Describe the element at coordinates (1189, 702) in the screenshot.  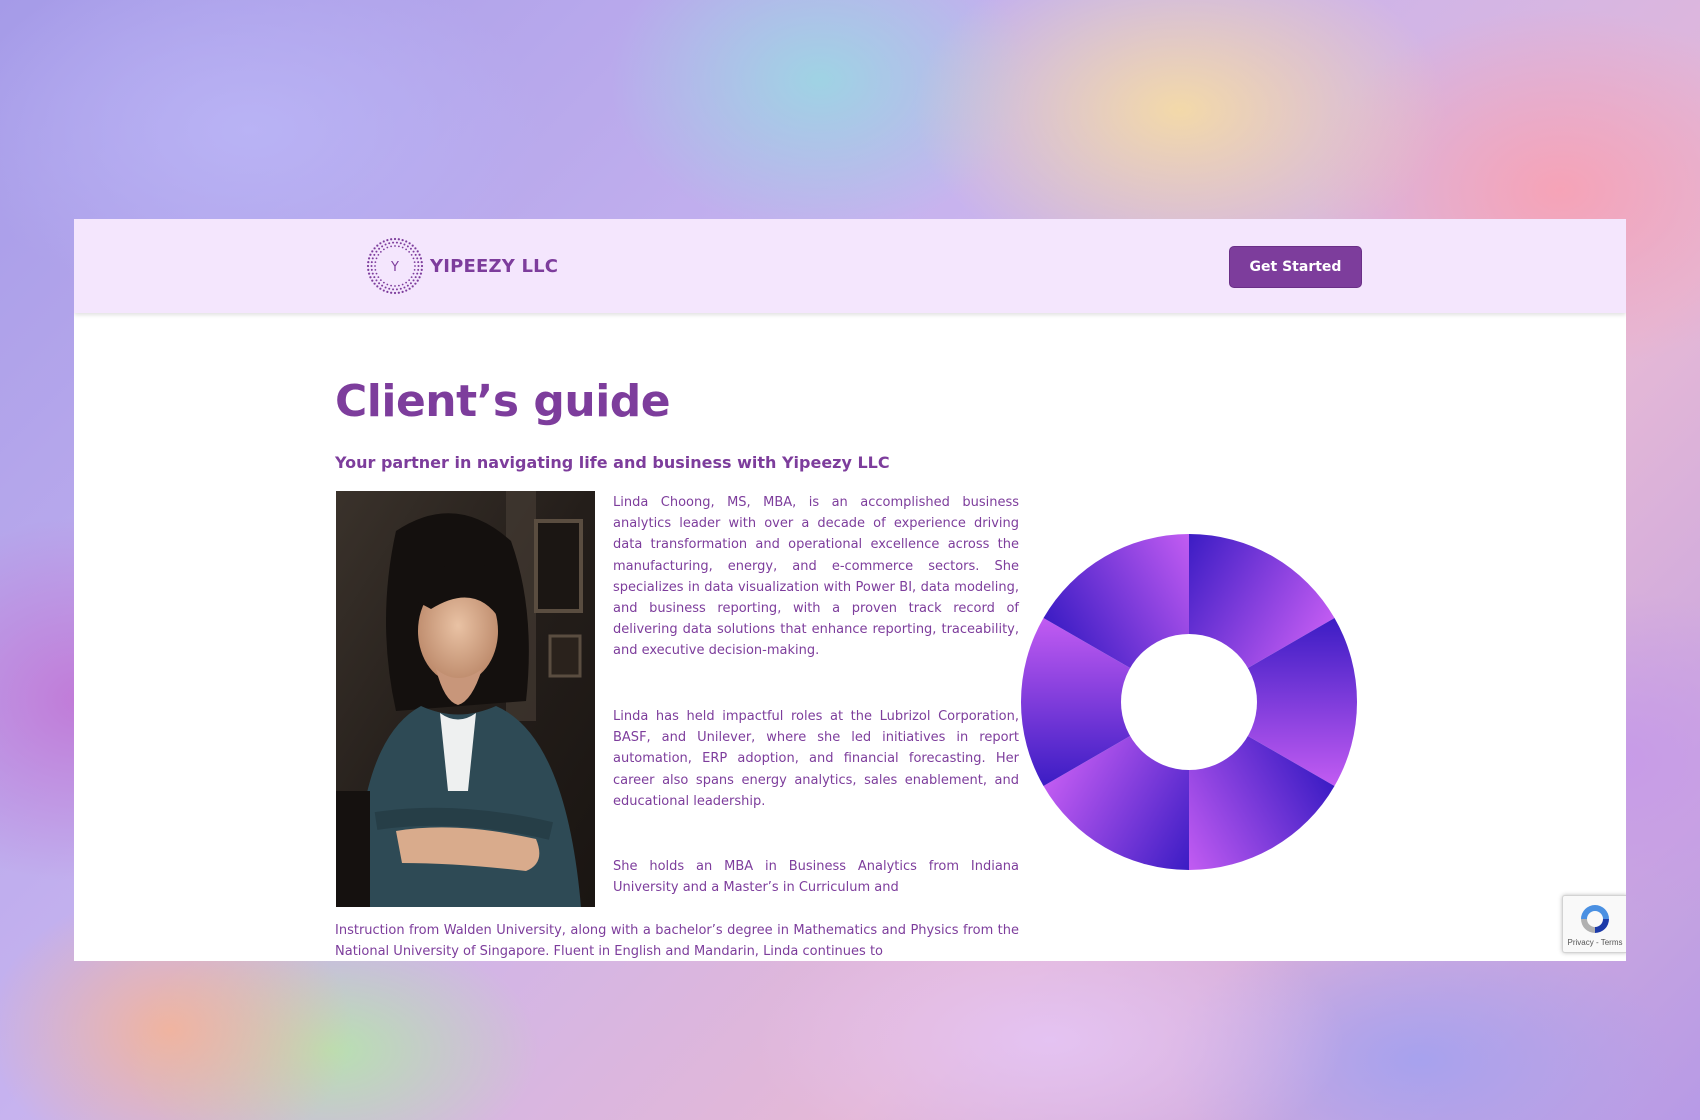
I see `decorative-donut-graphic` at that location.